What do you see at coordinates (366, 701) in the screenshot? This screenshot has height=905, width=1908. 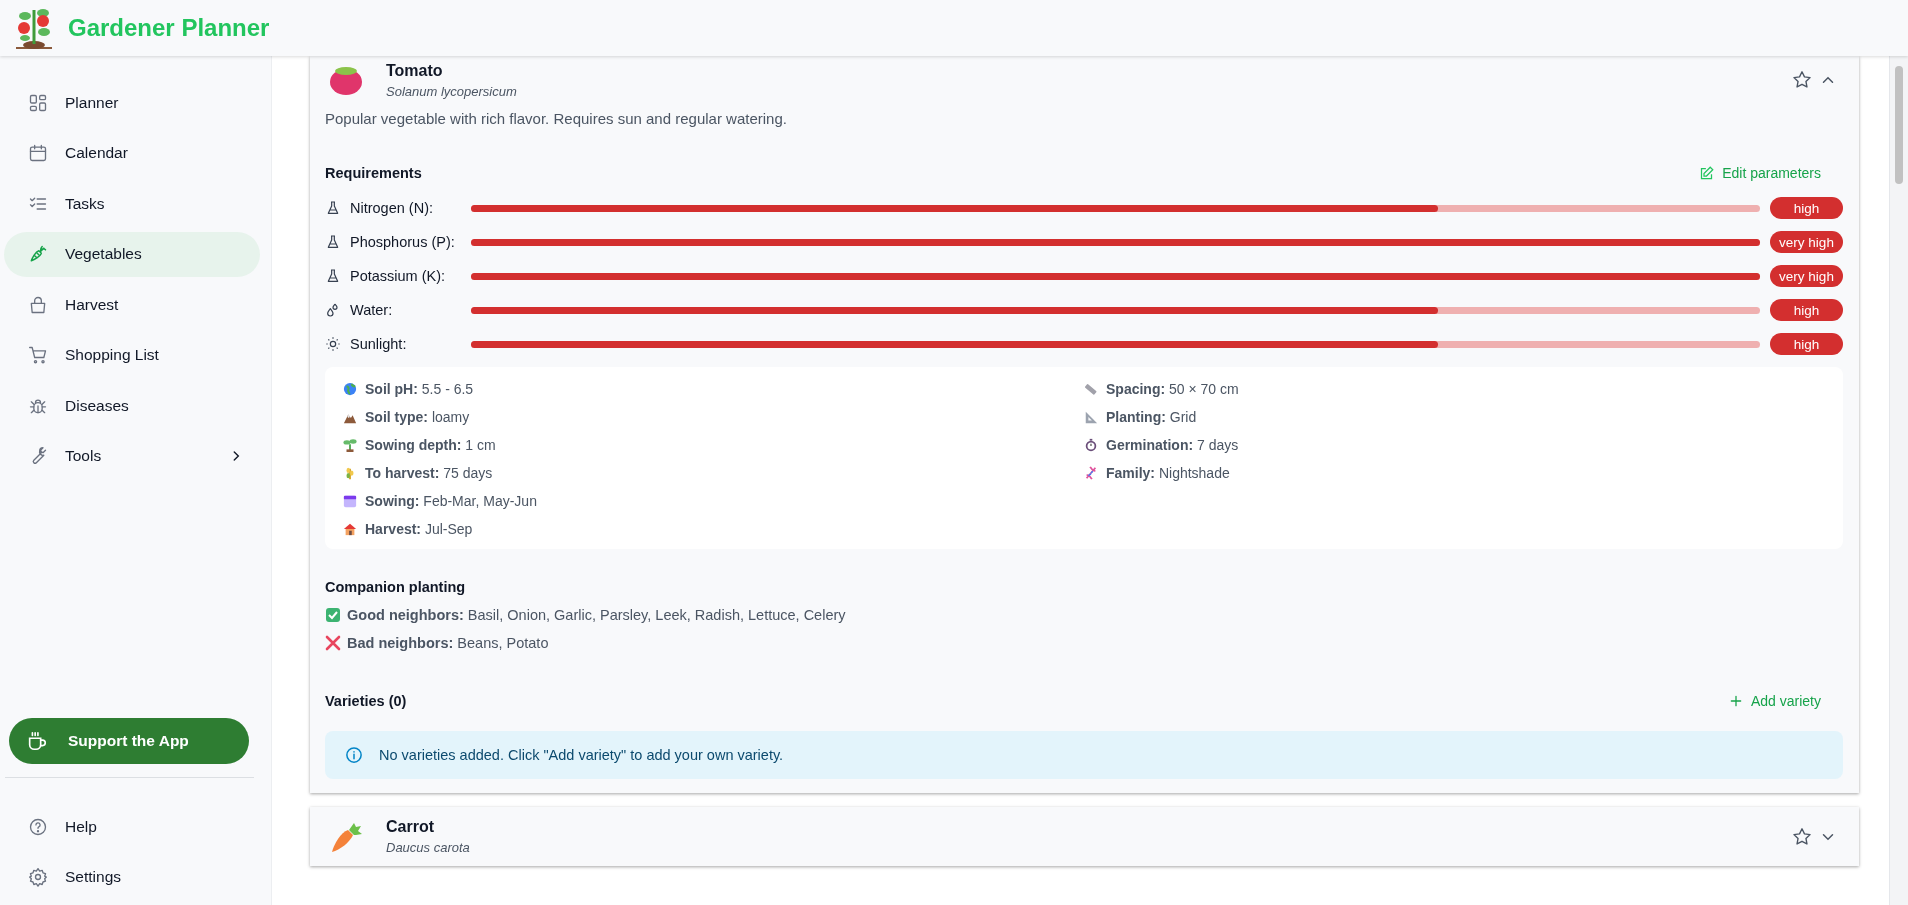 I see `section-heading: Varieties (0)` at bounding box center [366, 701].